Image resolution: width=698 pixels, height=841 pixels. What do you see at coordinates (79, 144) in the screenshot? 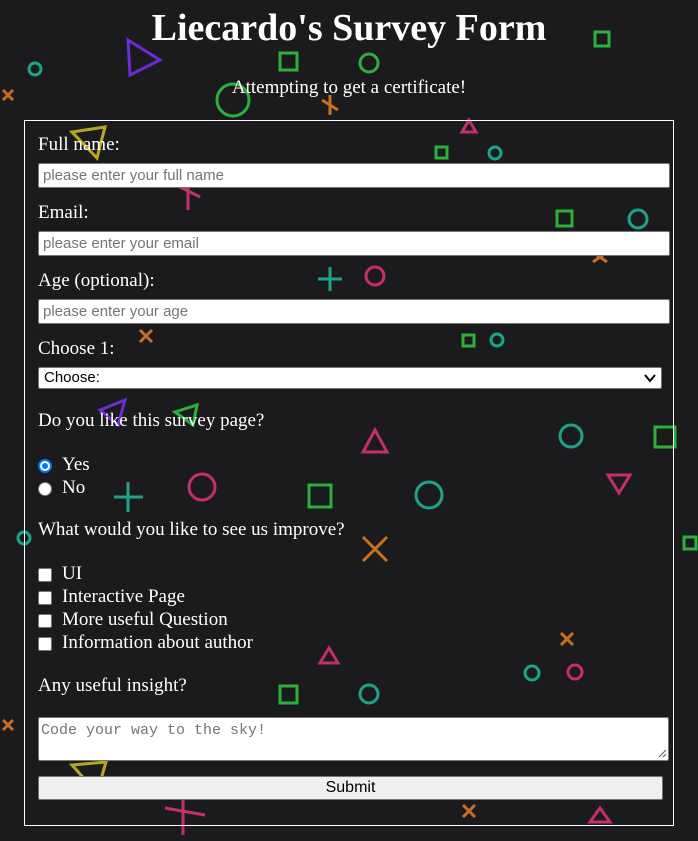
I see `name-label: Full name:` at bounding box center [79, 144].